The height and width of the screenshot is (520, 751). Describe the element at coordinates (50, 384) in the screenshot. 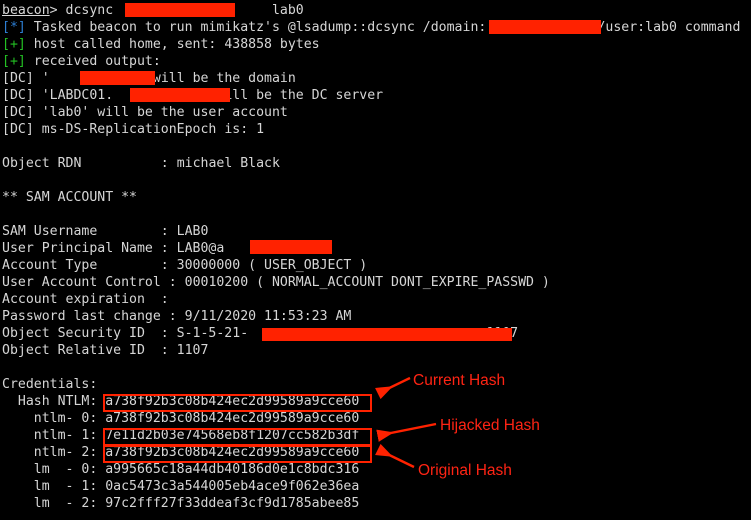

I see `credentials-header: Credentials:` at that location.